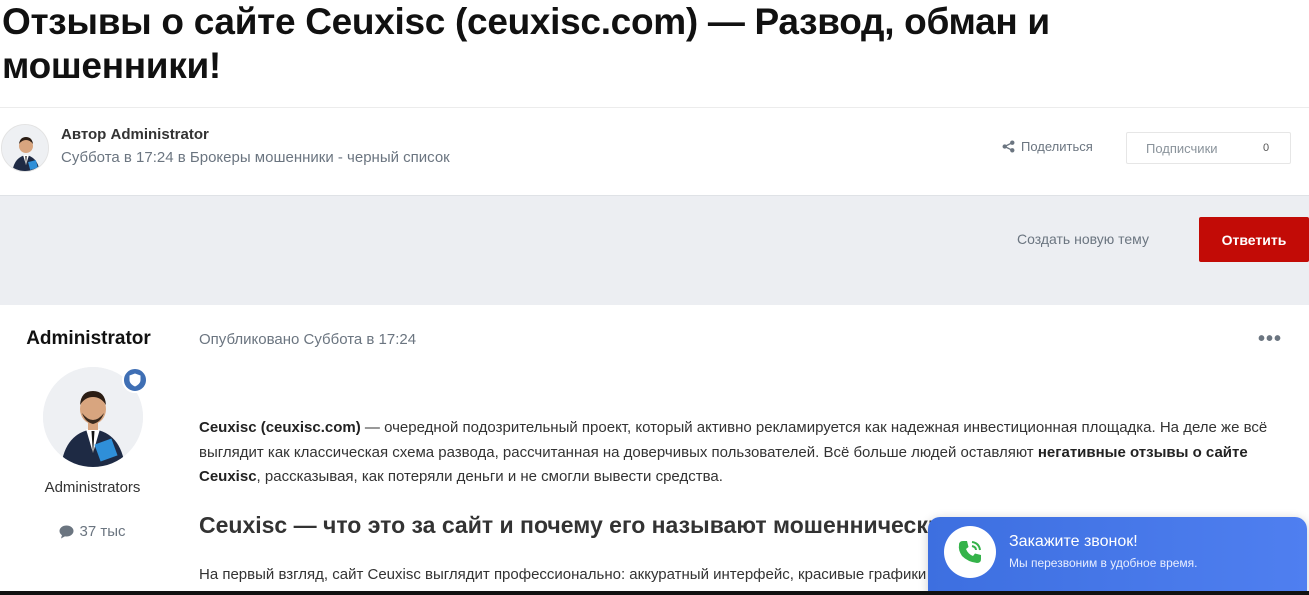  I want to click on post-count-value: 37 тыс, so click(102, 531).